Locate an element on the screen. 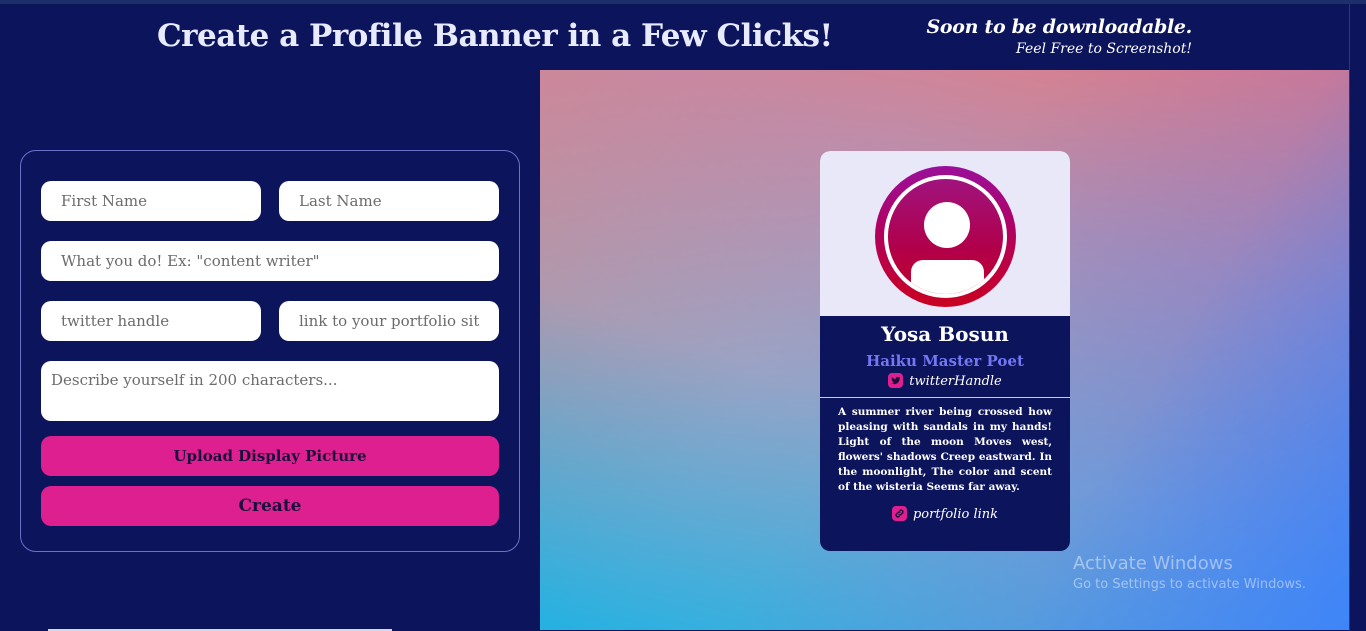 The height and width of the screenshot is (631, 1366). user-avatar-icon is located at coordinates (945, 236).